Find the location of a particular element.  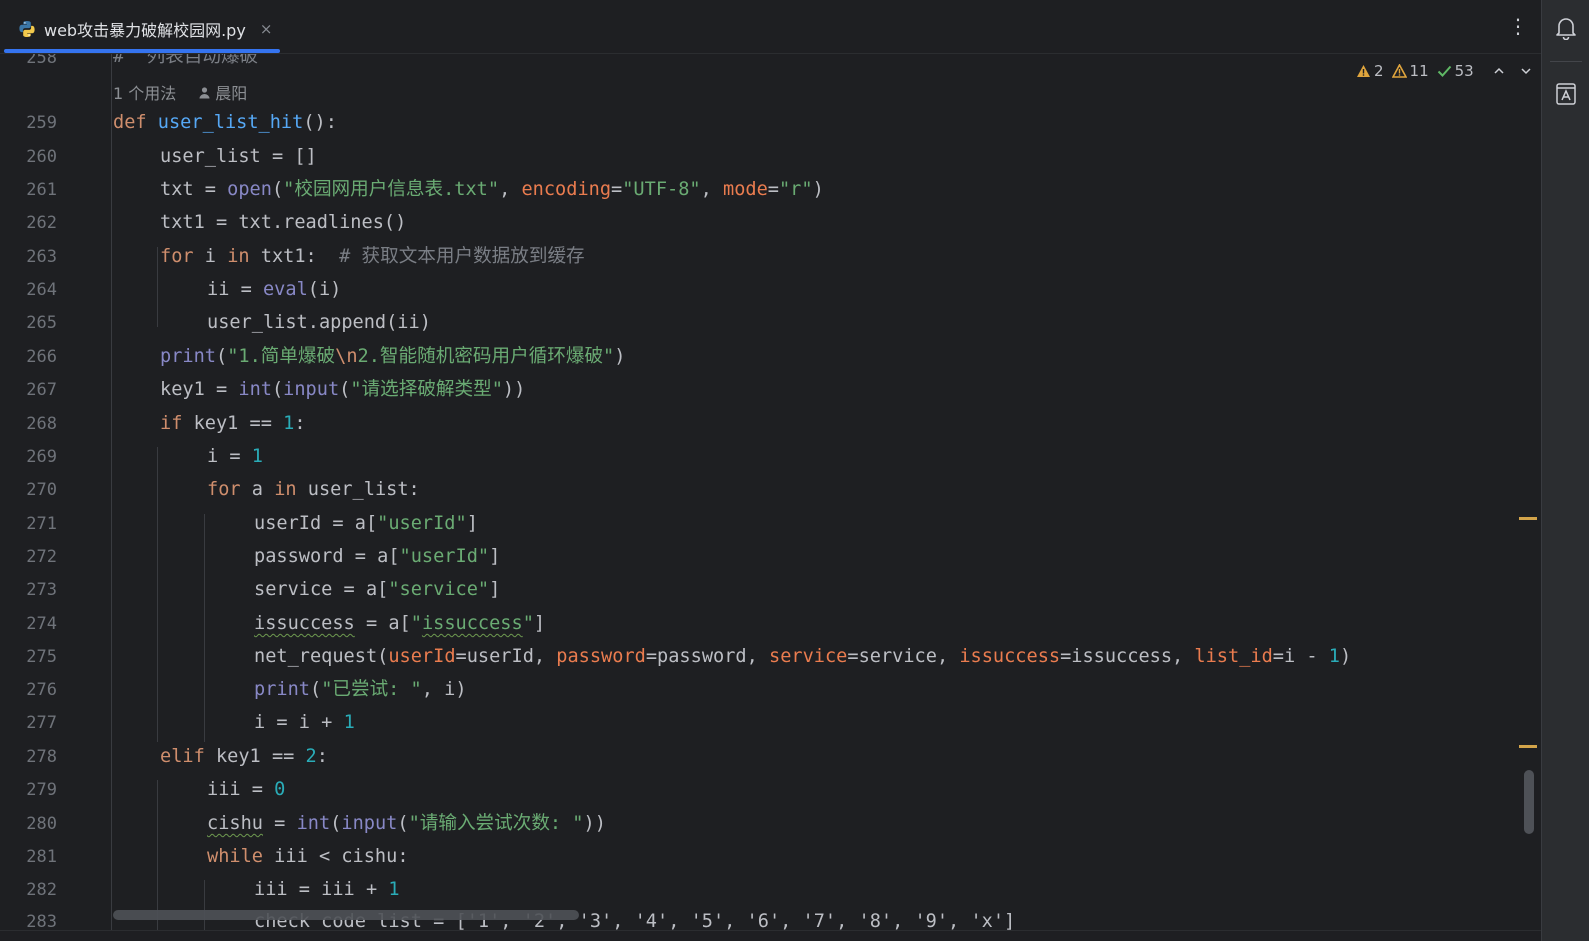

editor-bottom-edge is located at coordinates (770, 935).